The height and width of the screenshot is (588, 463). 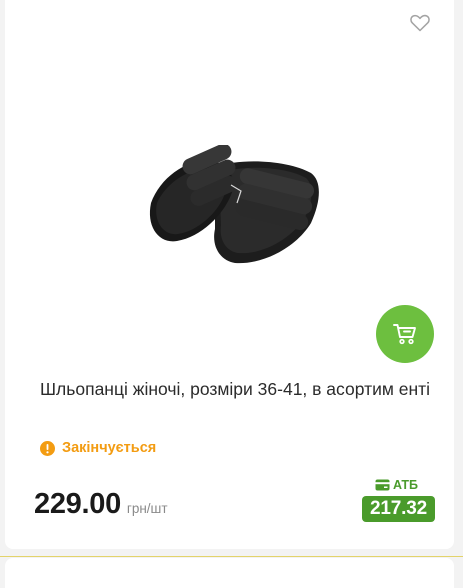 What do you see at coordinates (47, 448) in the screenshot?
I see `exclamation-circle-icon` at bounding box center [47, 448].